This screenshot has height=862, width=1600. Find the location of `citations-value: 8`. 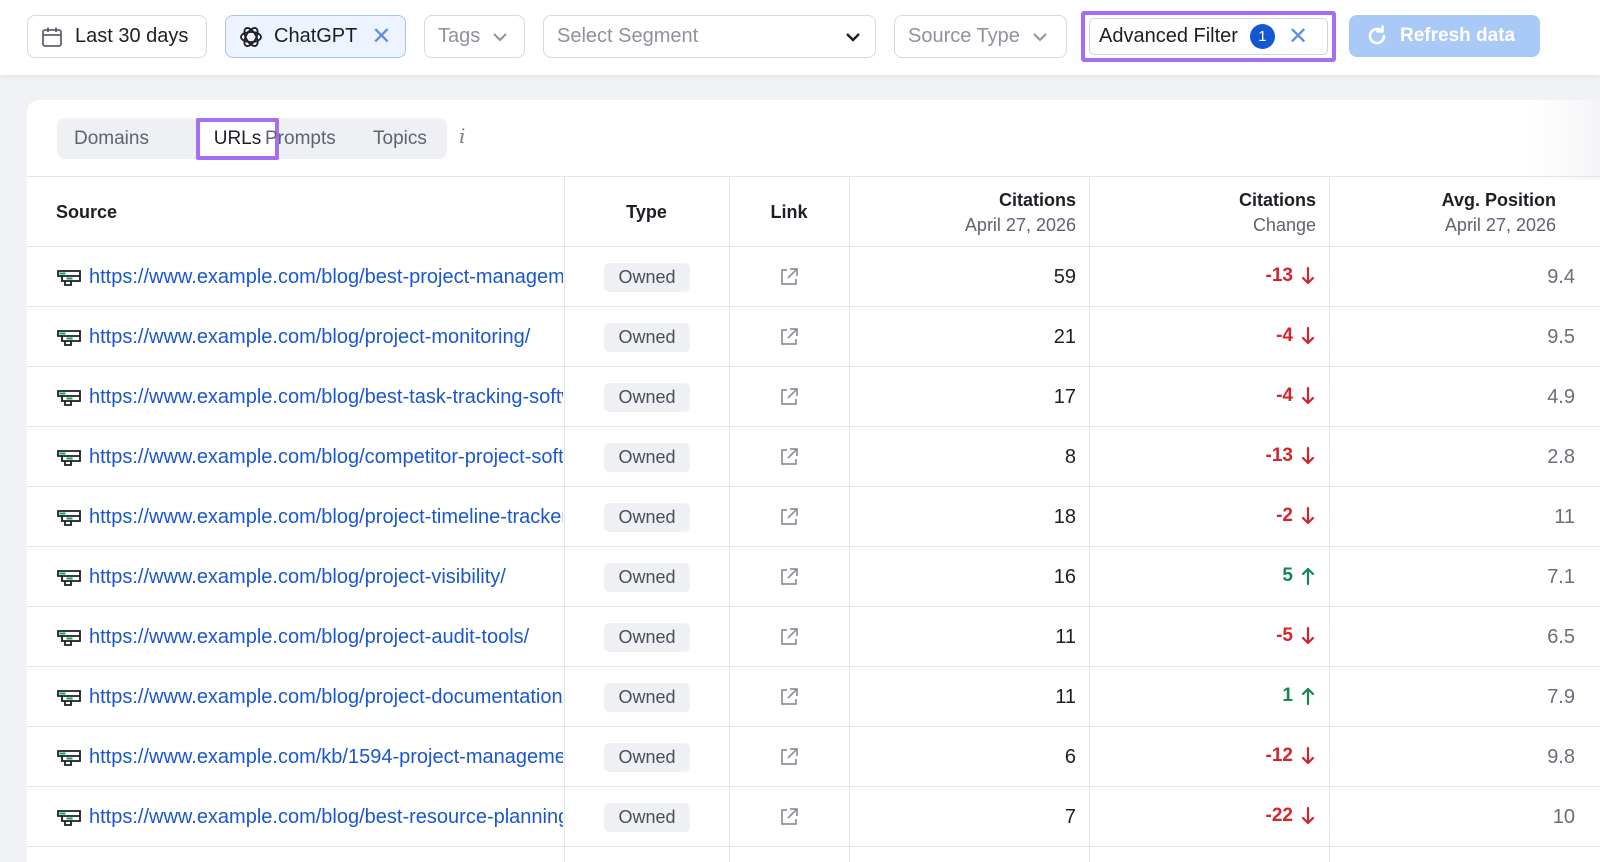

citations-value: 8 is located at coordinates (1070, 457).